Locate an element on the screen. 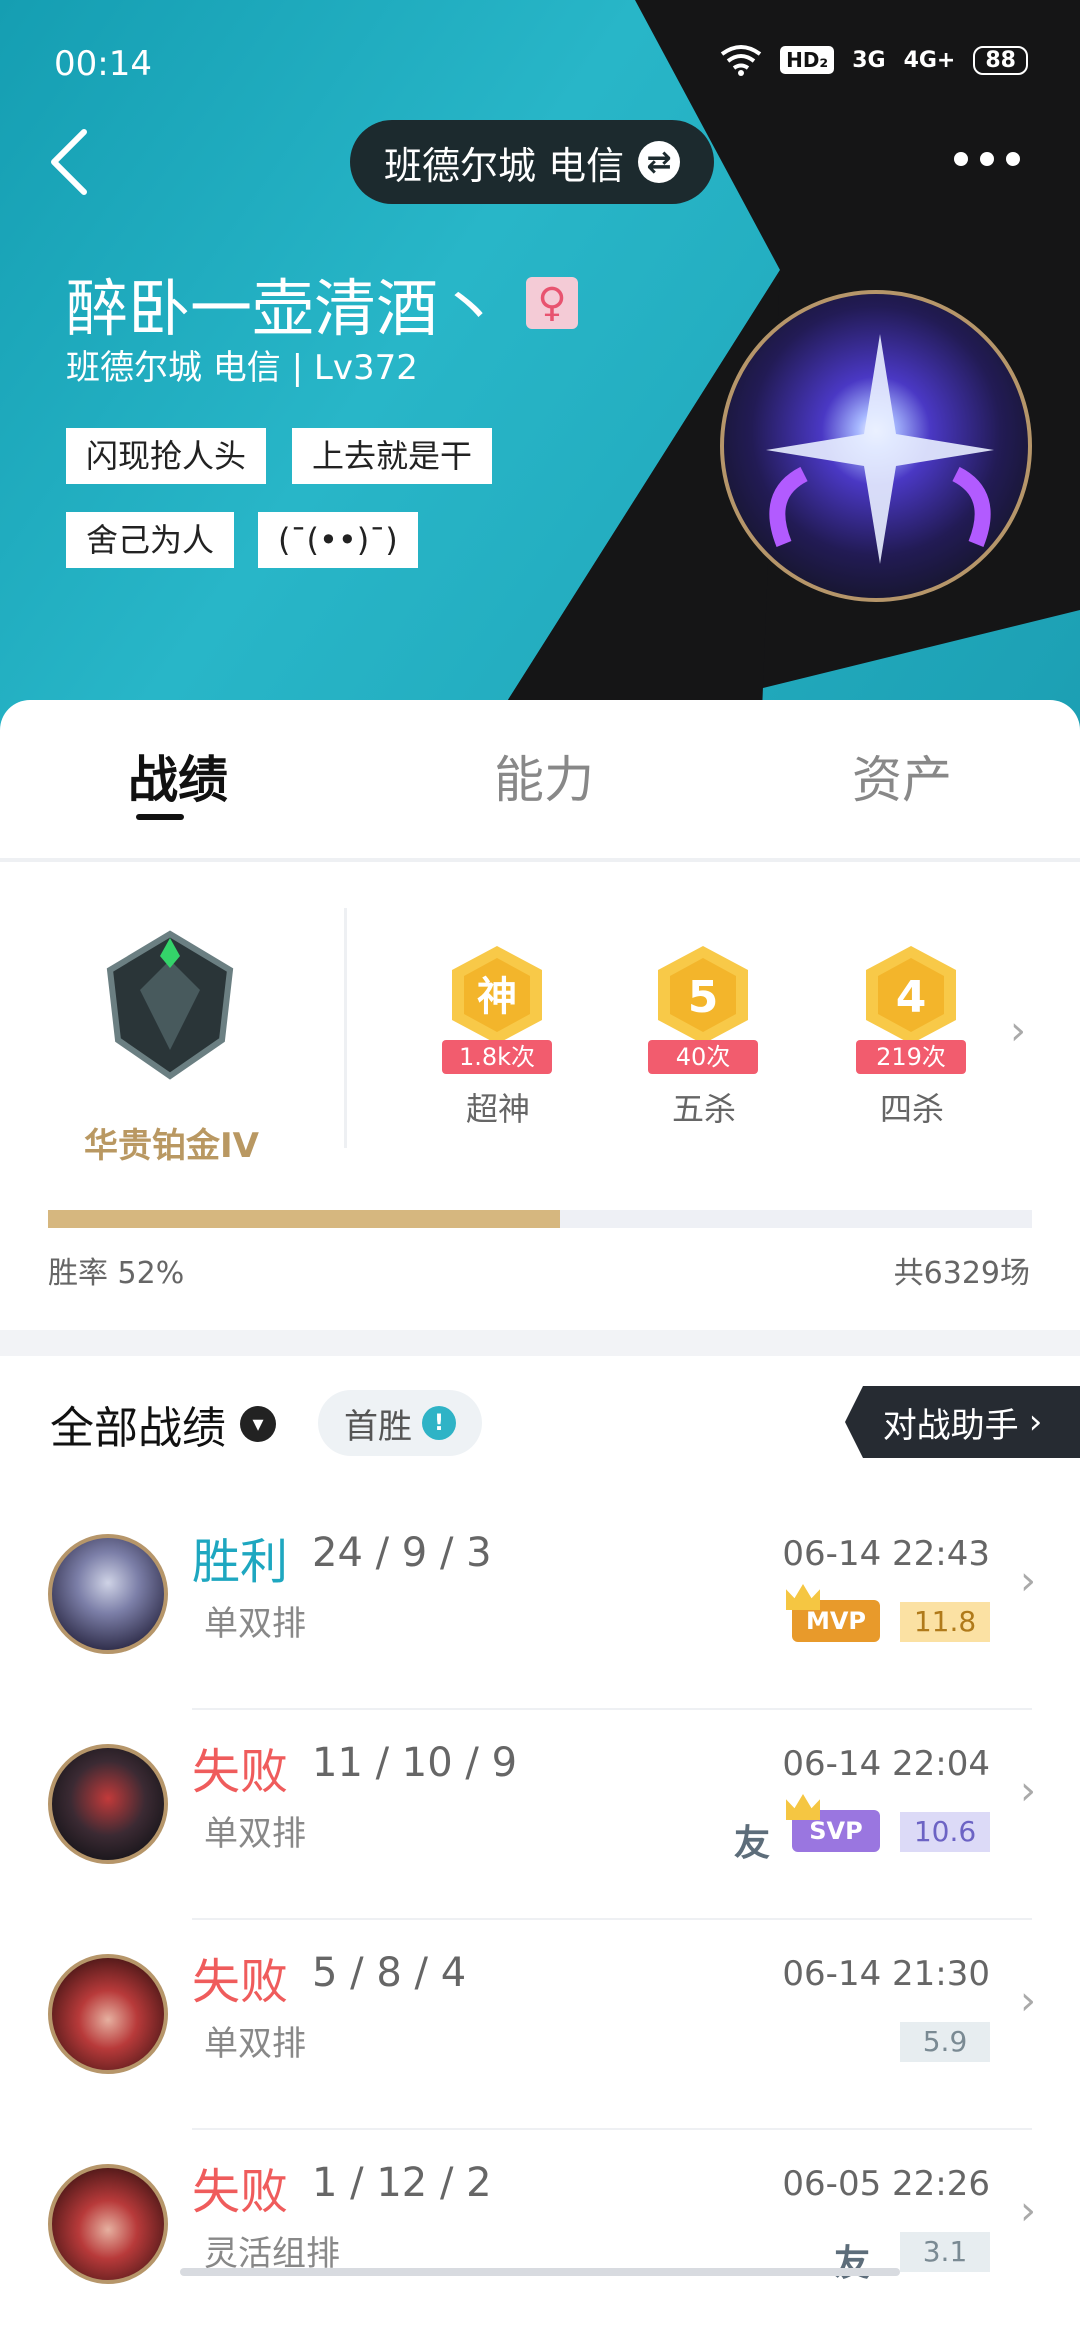 This screenshot has width=1080, height=2340. svp-badge: SVP is located at coordinates (833, 1823).